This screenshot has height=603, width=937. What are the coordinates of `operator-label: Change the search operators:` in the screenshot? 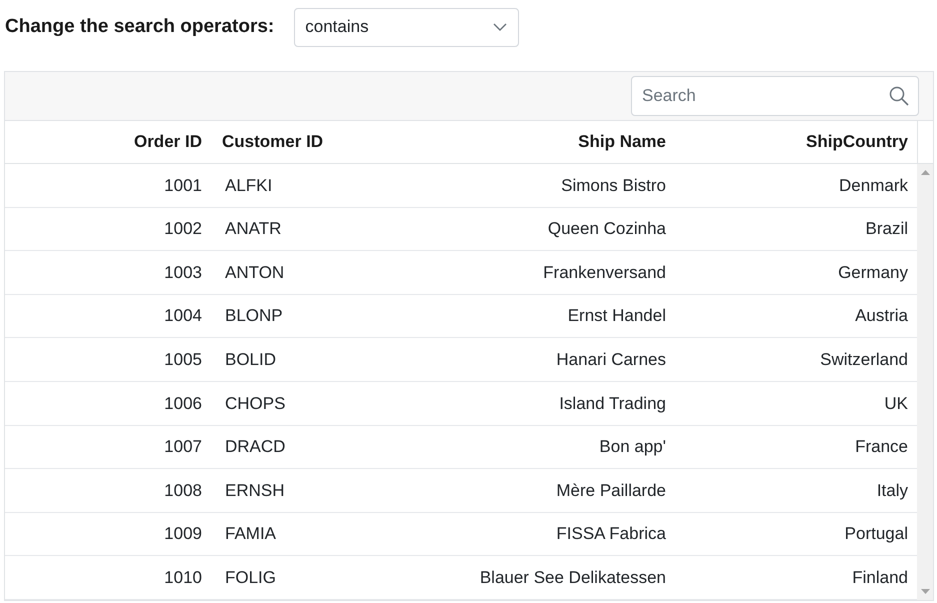 It's located at (139, 26).